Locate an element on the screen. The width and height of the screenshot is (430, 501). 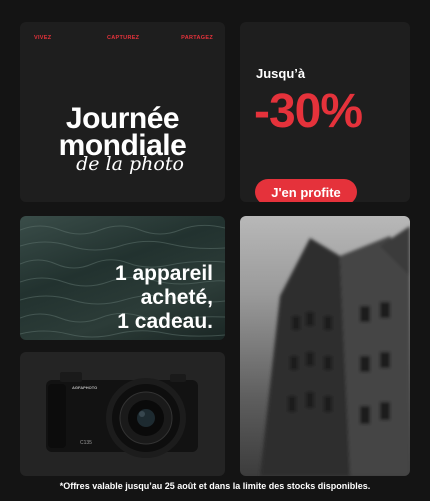
camera-card: AGFAPHOTO C135 is located at coordinates (122, 414).